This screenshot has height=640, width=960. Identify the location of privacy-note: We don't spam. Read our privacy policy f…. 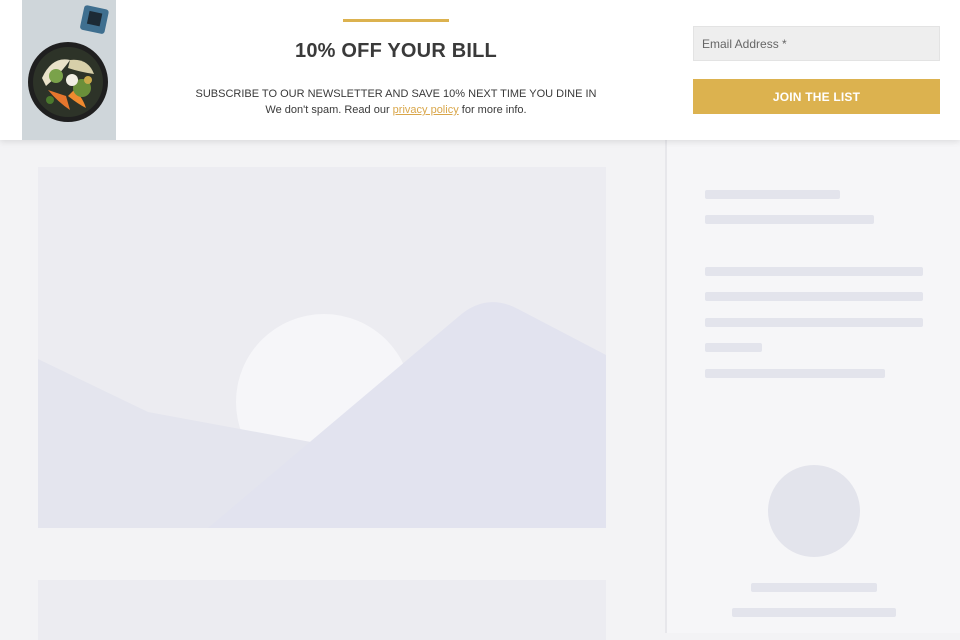
(396, 110).